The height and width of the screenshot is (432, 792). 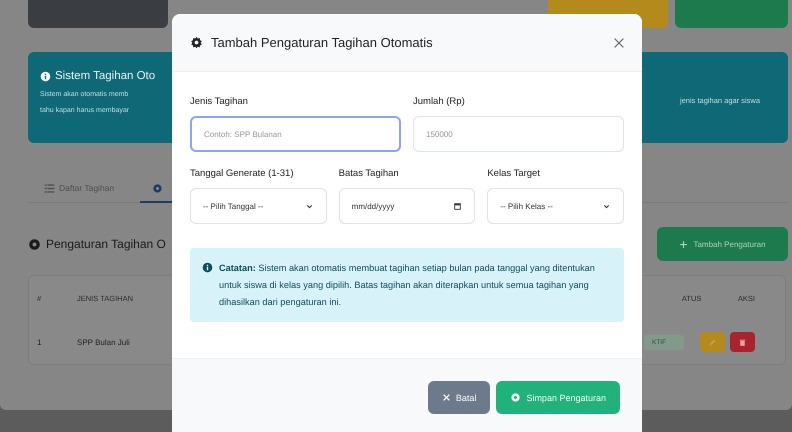 I want to click on trash-icon, so click(x=742, y=342).